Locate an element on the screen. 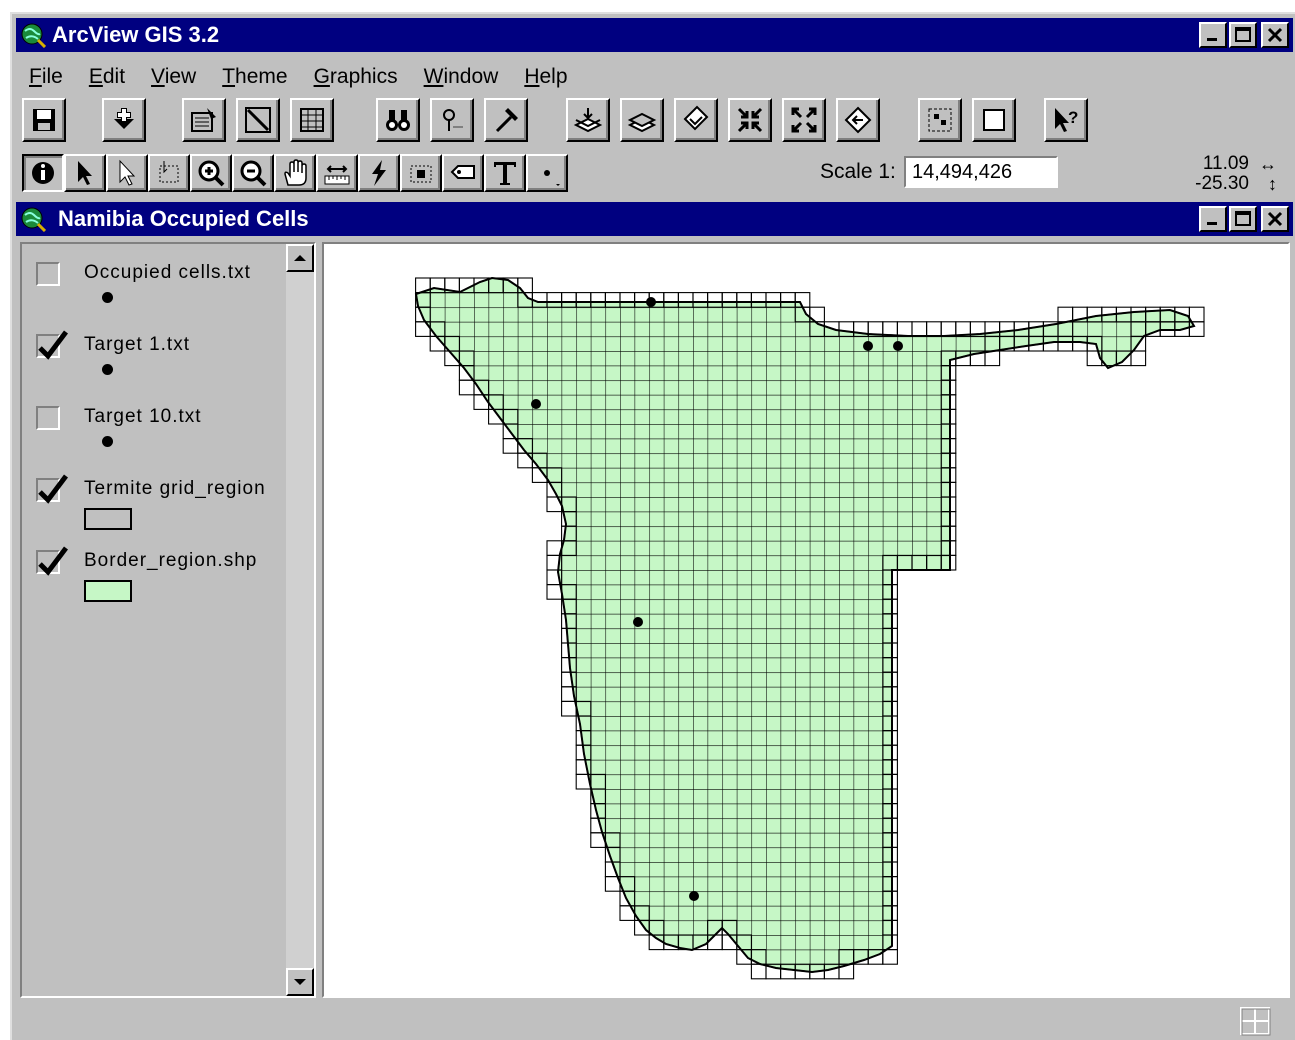 This screenshot has width=1295, height=1040. app-minimize-button is located at coordinates (1213, 35).